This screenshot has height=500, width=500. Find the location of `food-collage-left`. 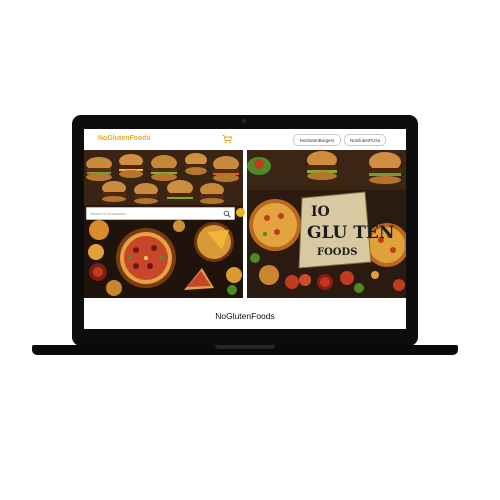

food-collage-left is located at coordinates (163, 224).